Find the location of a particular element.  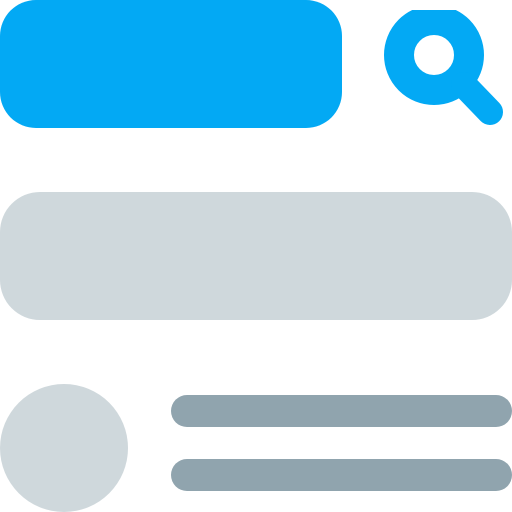

avatar is located at coordinates (64, 448).